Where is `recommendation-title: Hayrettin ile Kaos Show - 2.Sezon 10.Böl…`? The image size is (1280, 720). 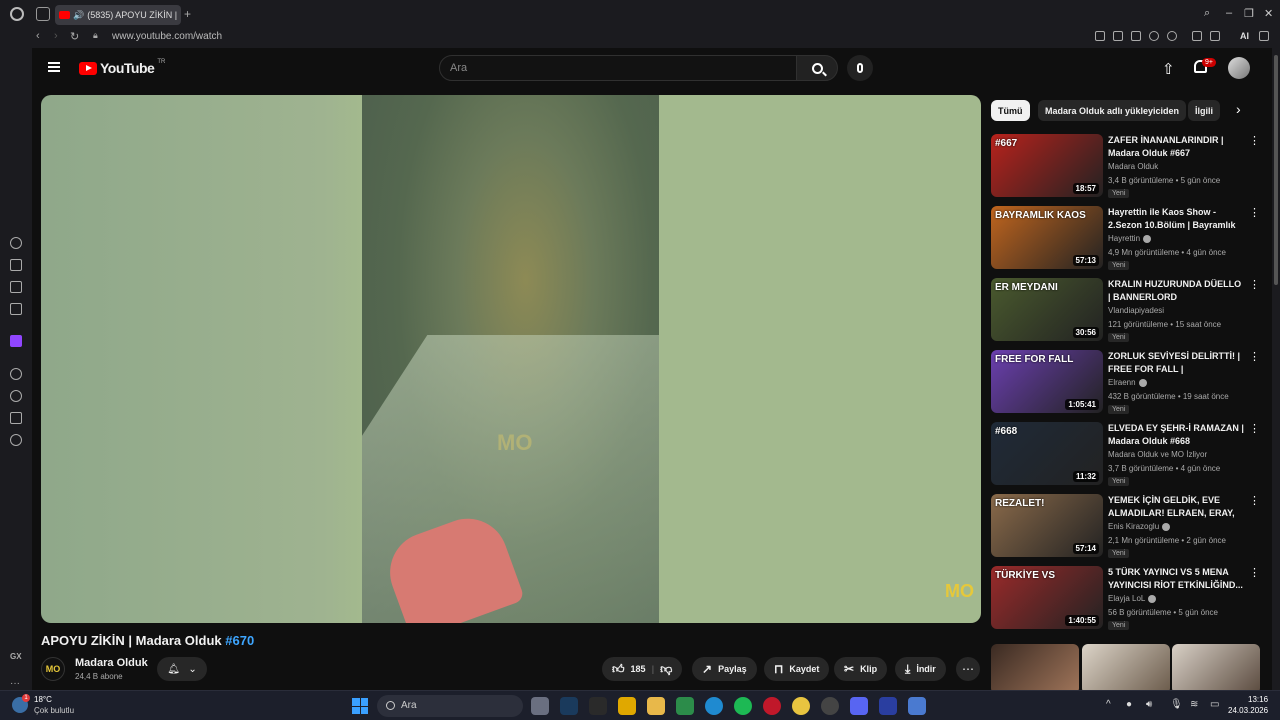 recommendation-title: Hayrettin ile Kaos Show - 2.Sezon 10.Böl… is located at coordinates (1176, 219).